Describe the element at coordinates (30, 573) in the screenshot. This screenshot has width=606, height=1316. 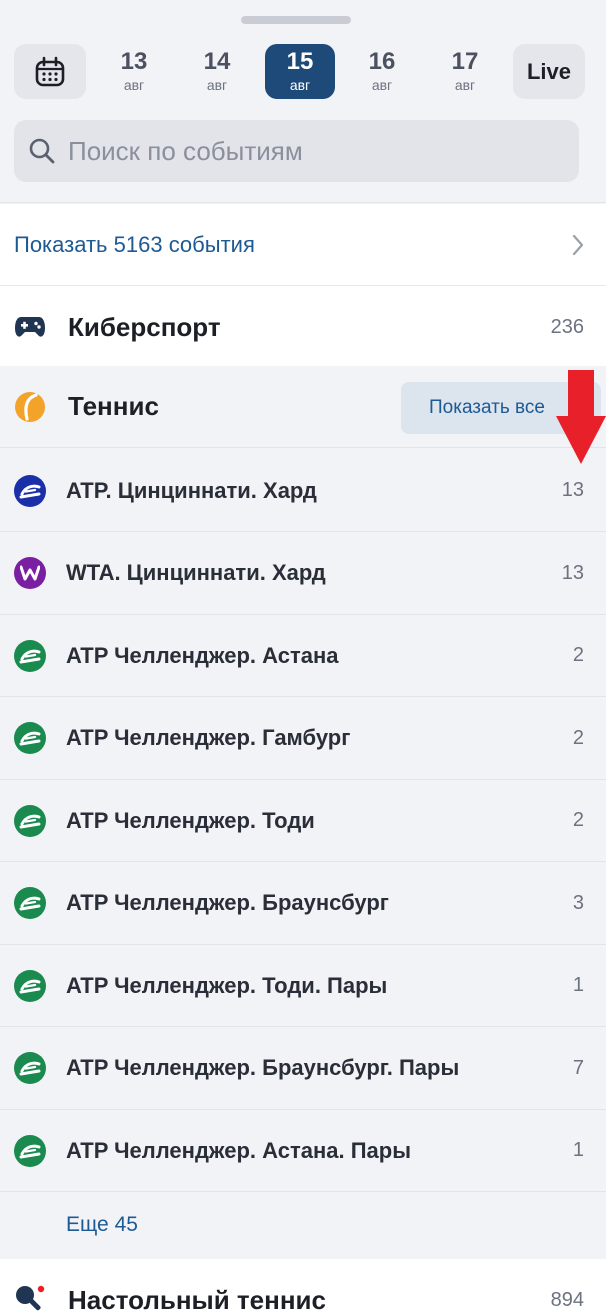
I see `wta-badge-icon` at that location.